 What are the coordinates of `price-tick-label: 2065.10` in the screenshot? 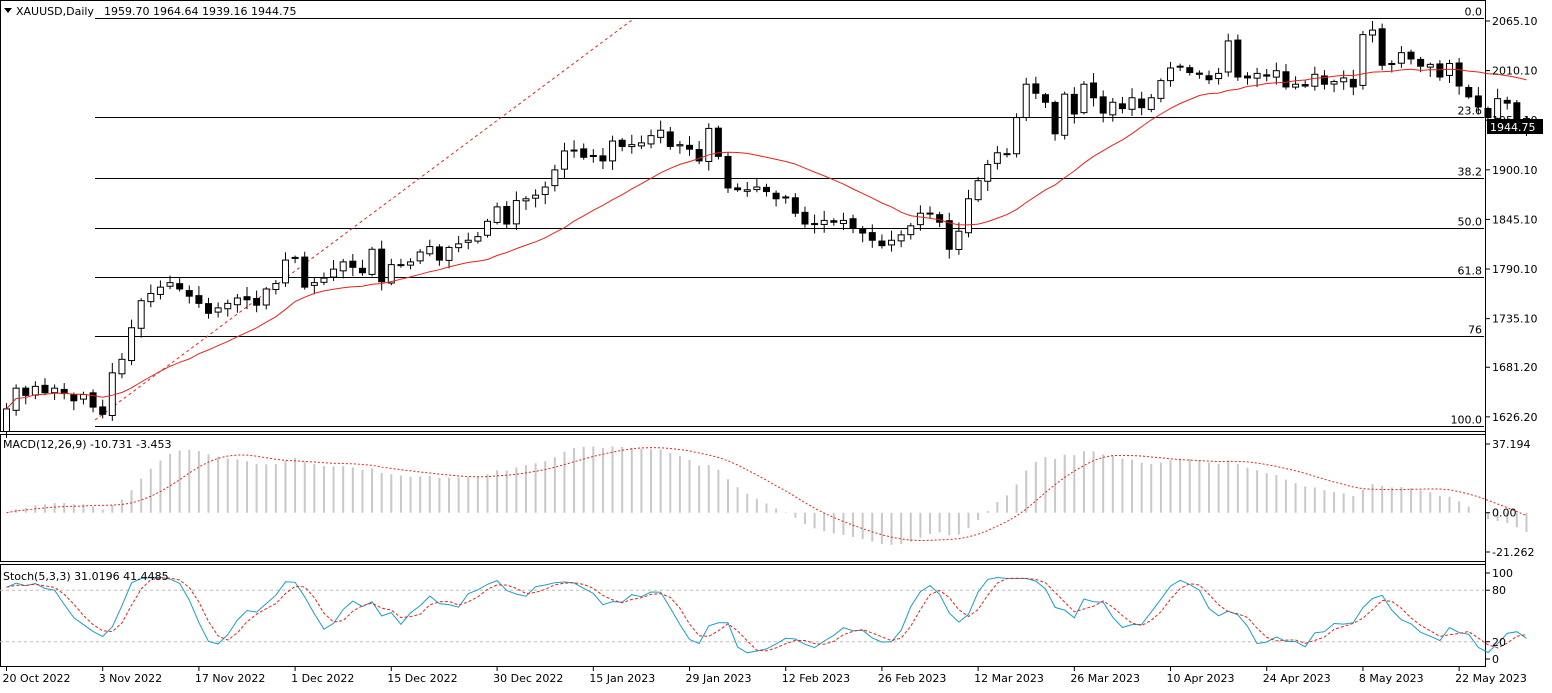 It's located at (1515, 21).